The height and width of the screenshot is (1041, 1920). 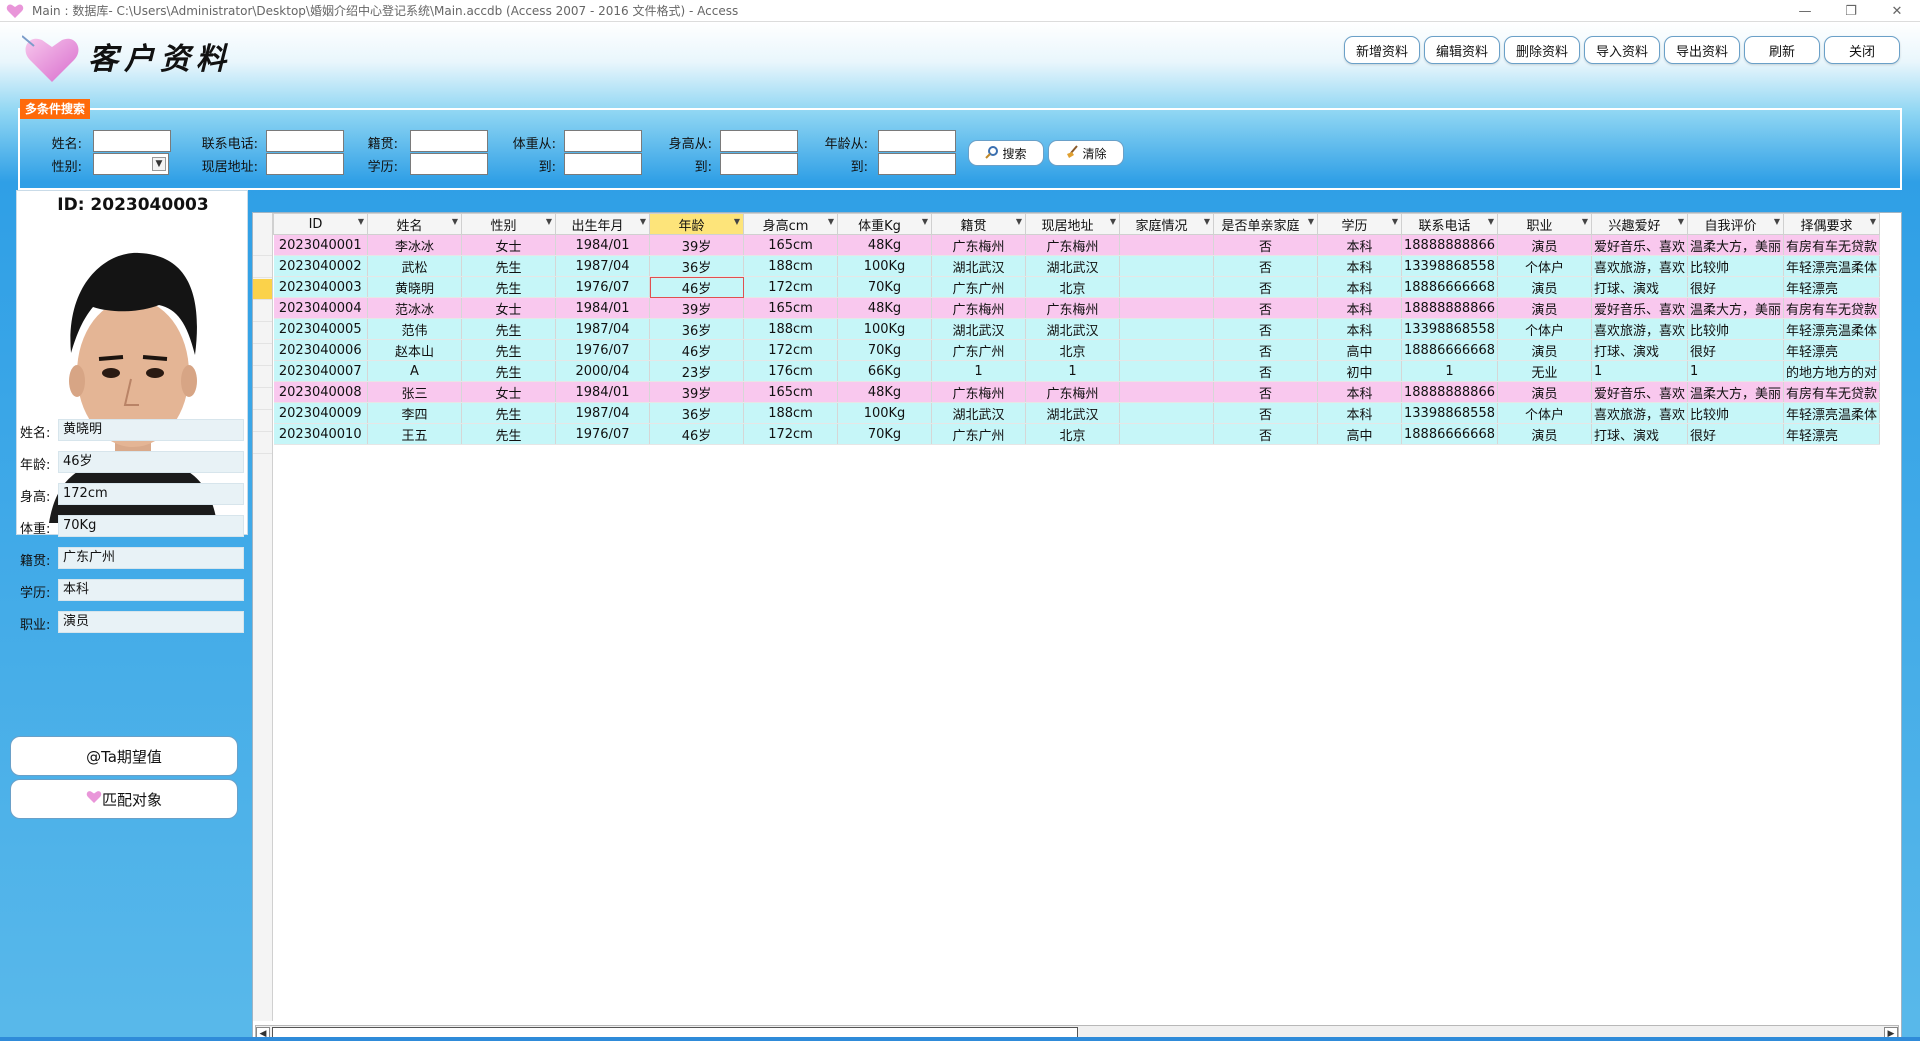 What do you see at coordinates (1736, 413) in the screenshot?
I see `table-cell: 比较帅` at bounding box center [1736, 413].